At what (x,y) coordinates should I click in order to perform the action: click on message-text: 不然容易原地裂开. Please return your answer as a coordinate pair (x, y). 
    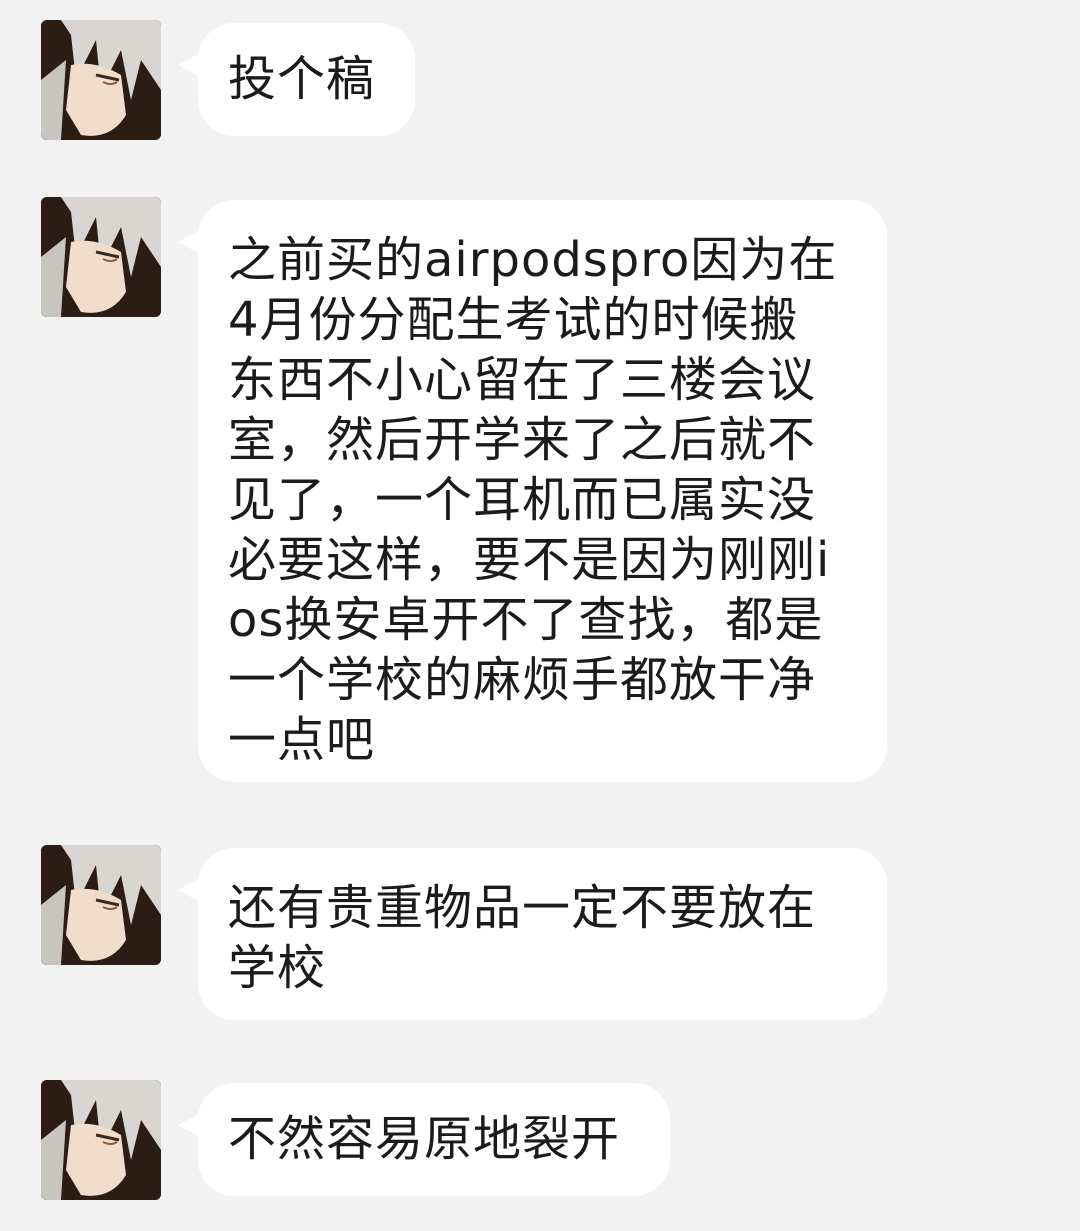
    Looking at the image, I should click on (424, 1139).